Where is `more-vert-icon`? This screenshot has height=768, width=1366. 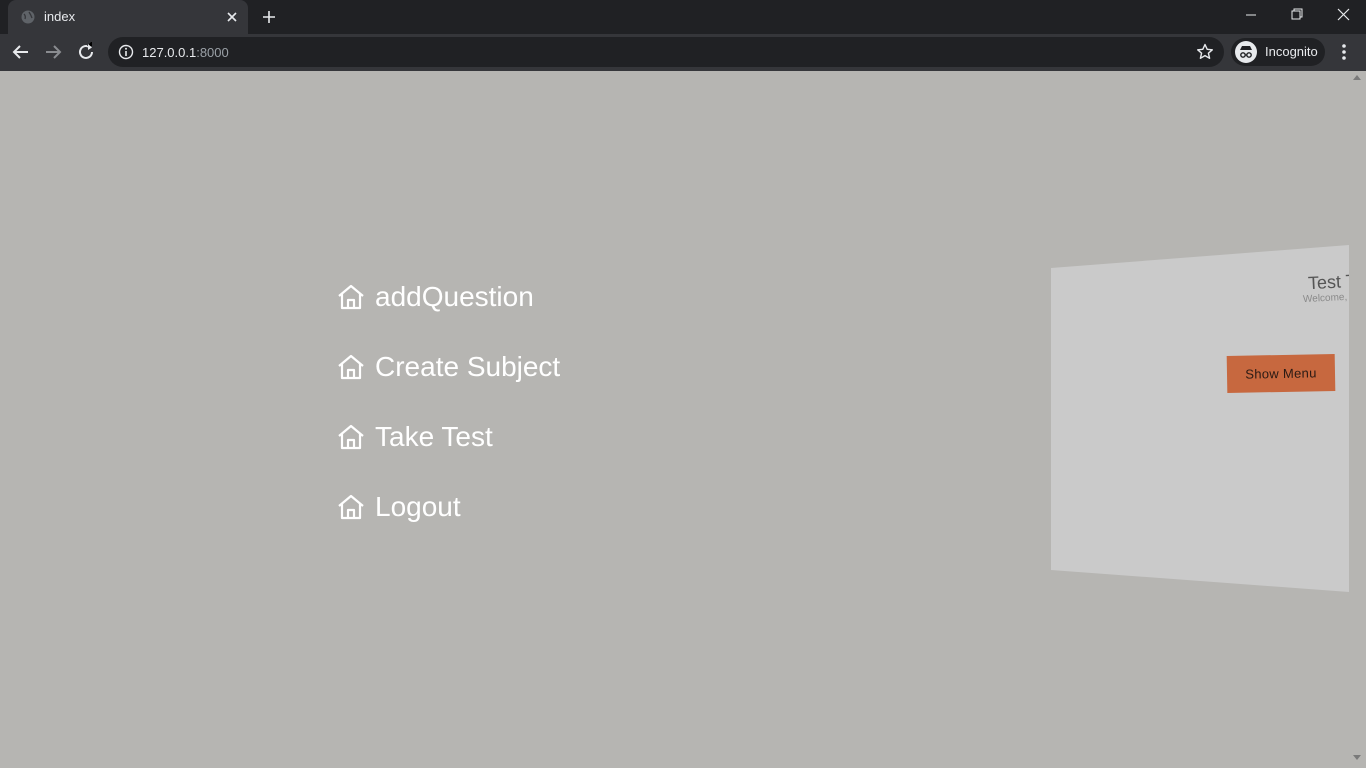 more-vert-icon is located at coordinates (1344, 52).